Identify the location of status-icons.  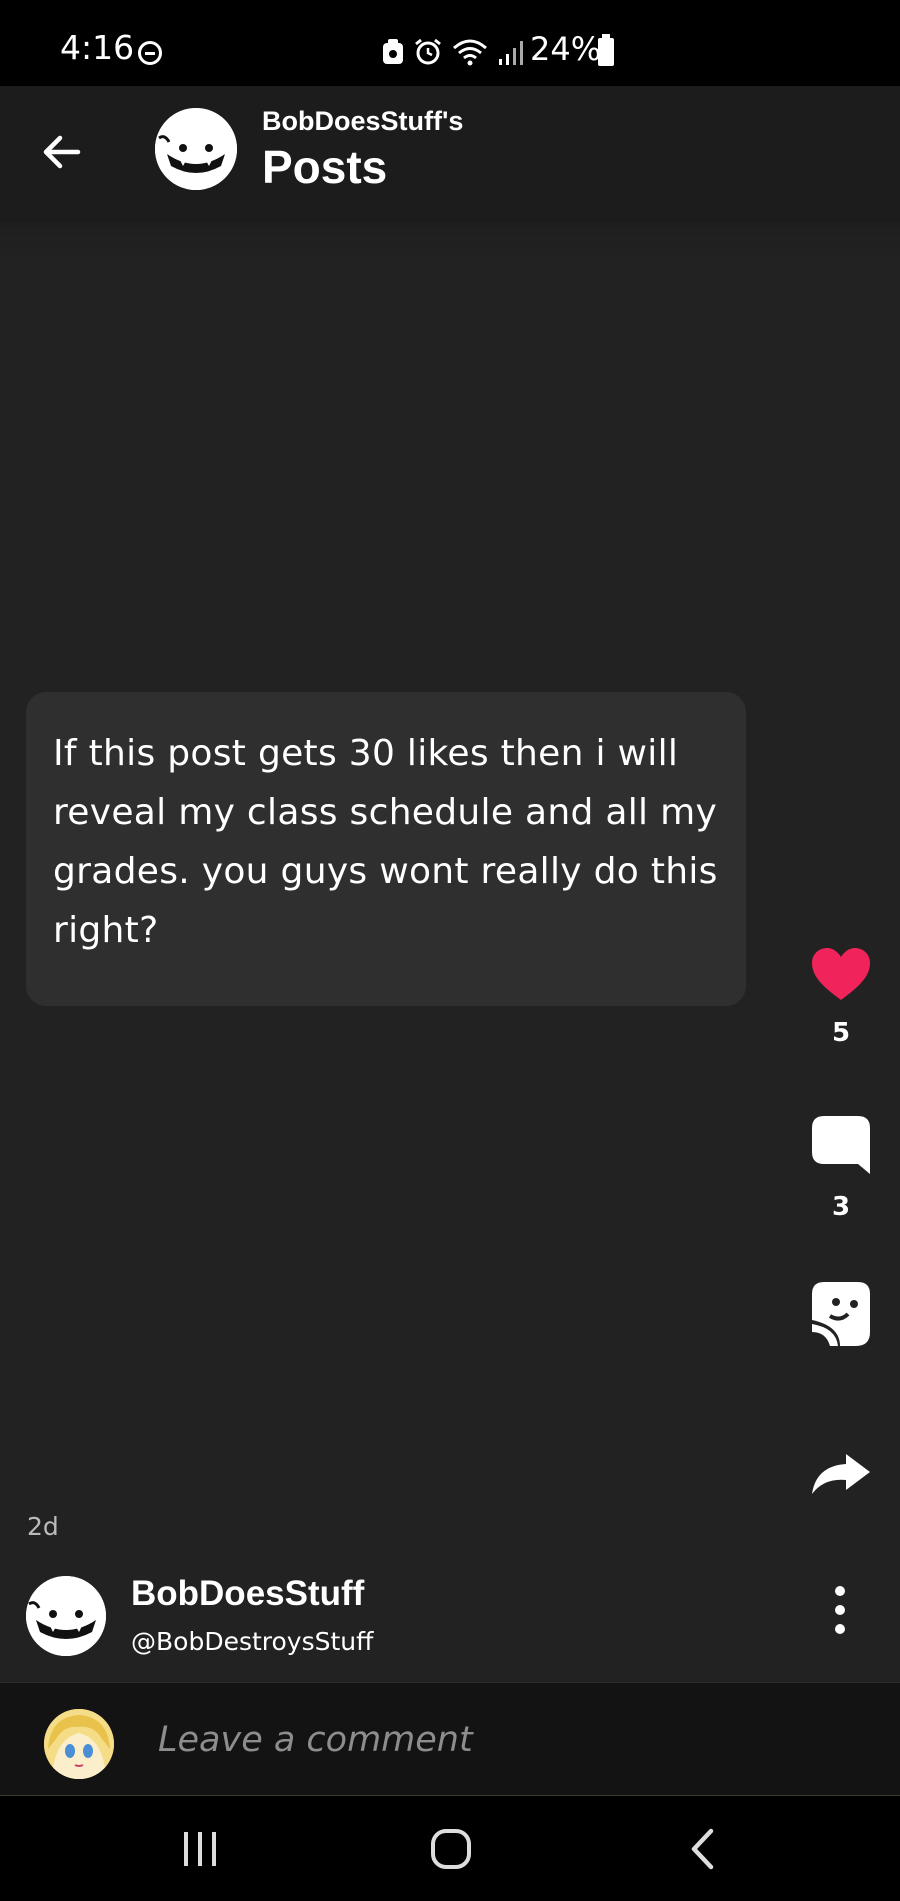
(454, 52).